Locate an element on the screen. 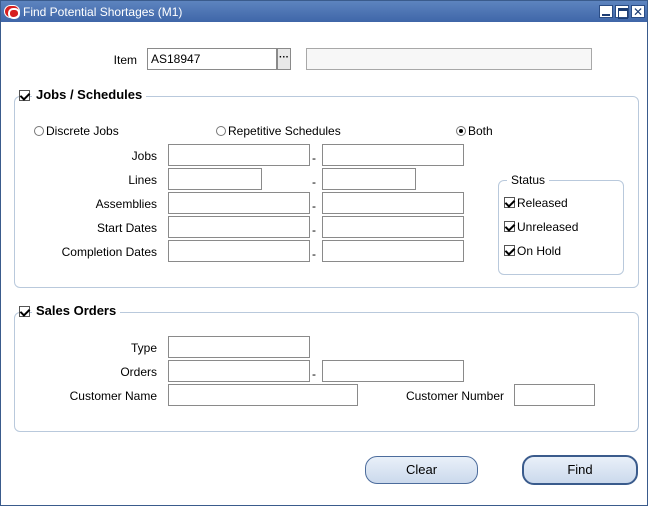 Image resolution: width=648 pixels, height=506 pixels. customer-number-input is located at coordinates (554, 395).